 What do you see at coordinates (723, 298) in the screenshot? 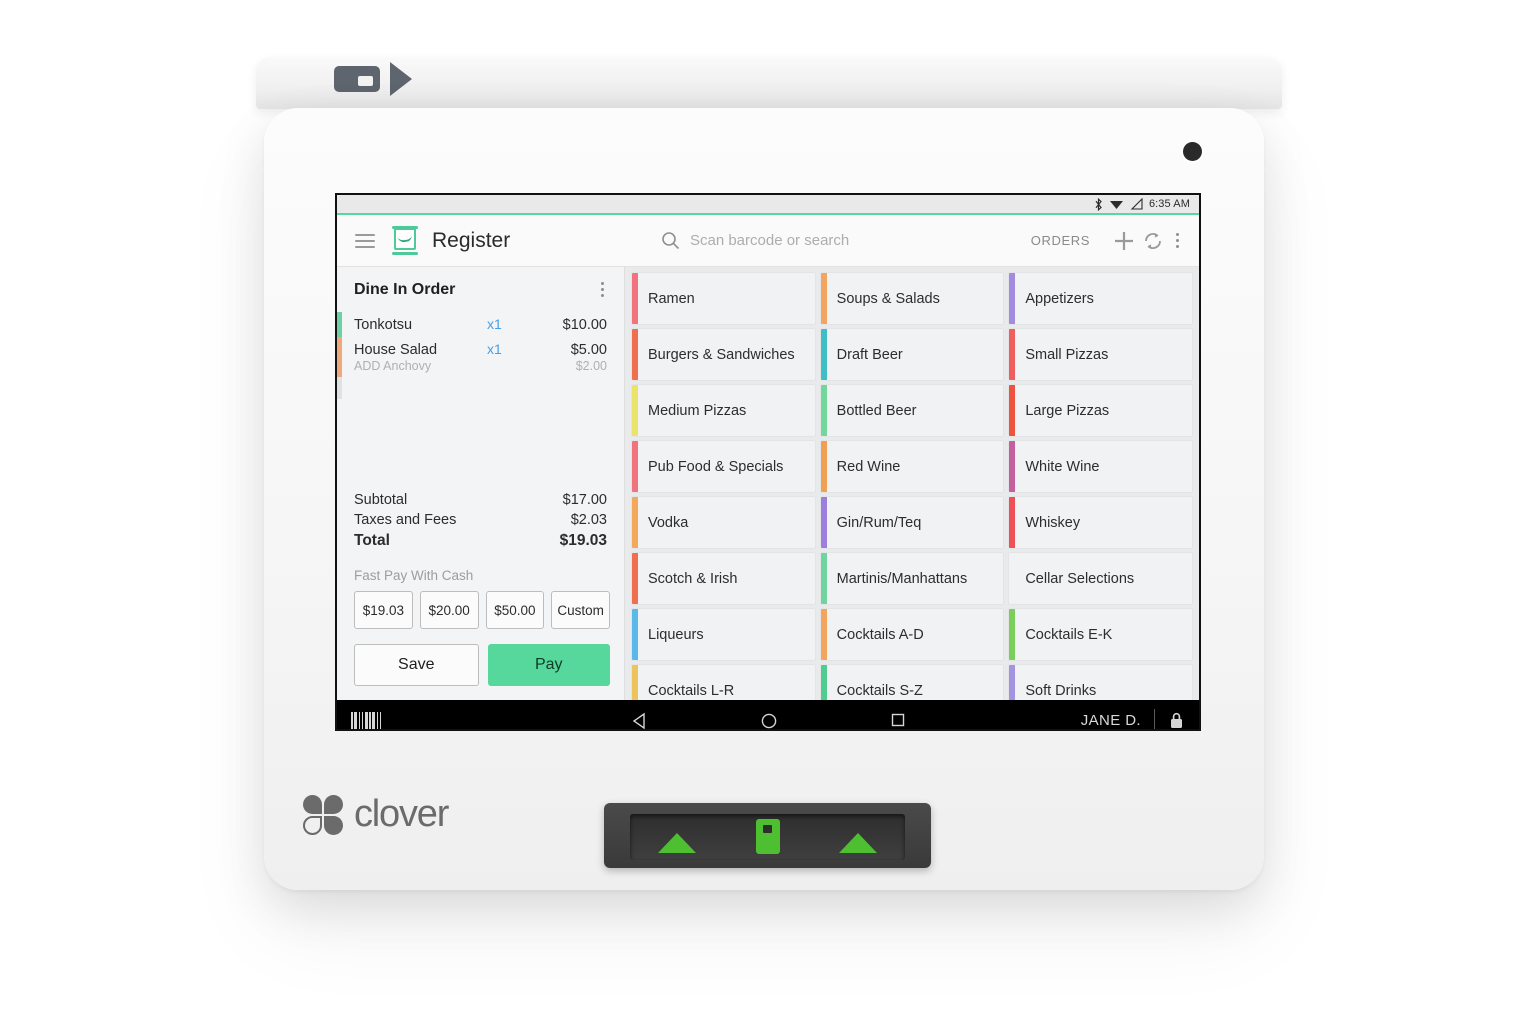
I see `category-tile: Ramen` at bounding box center [723, 298].